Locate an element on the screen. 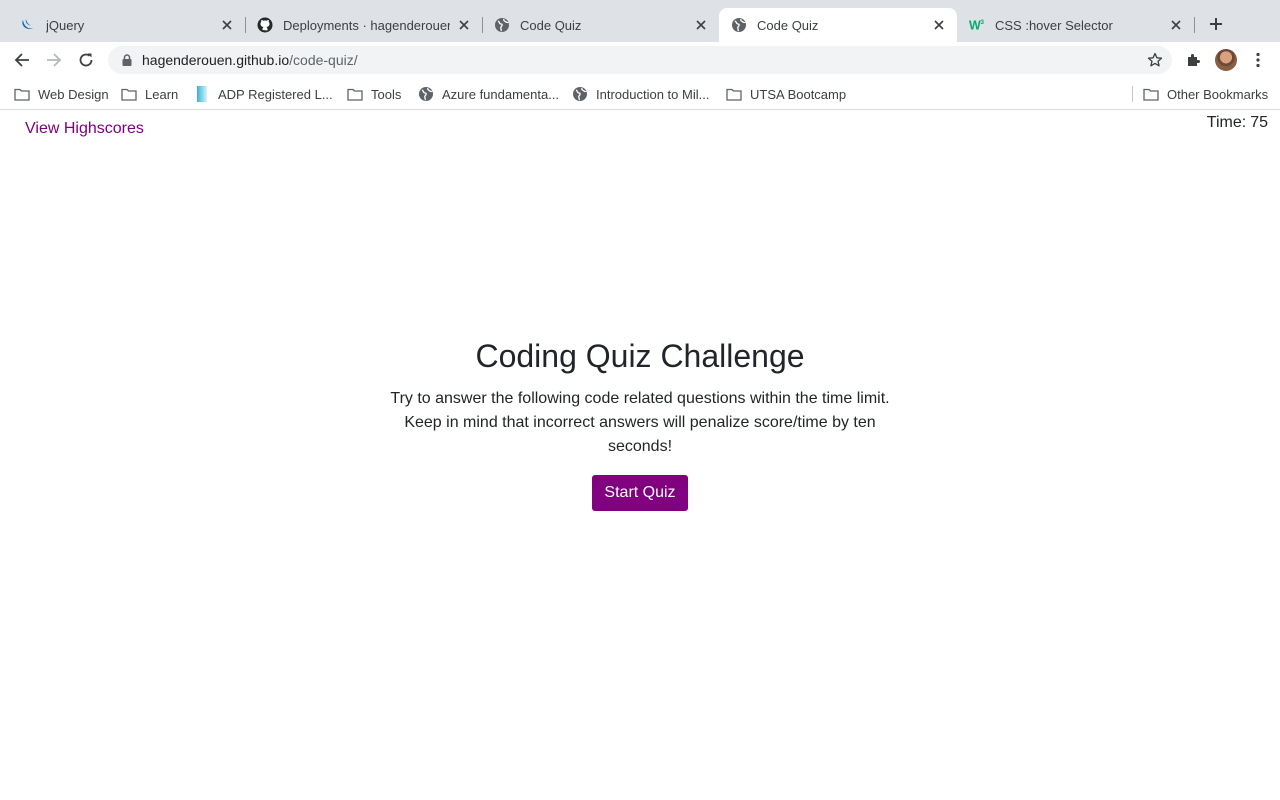  bookmark-label: Tools is located at coordinates (386, 94).